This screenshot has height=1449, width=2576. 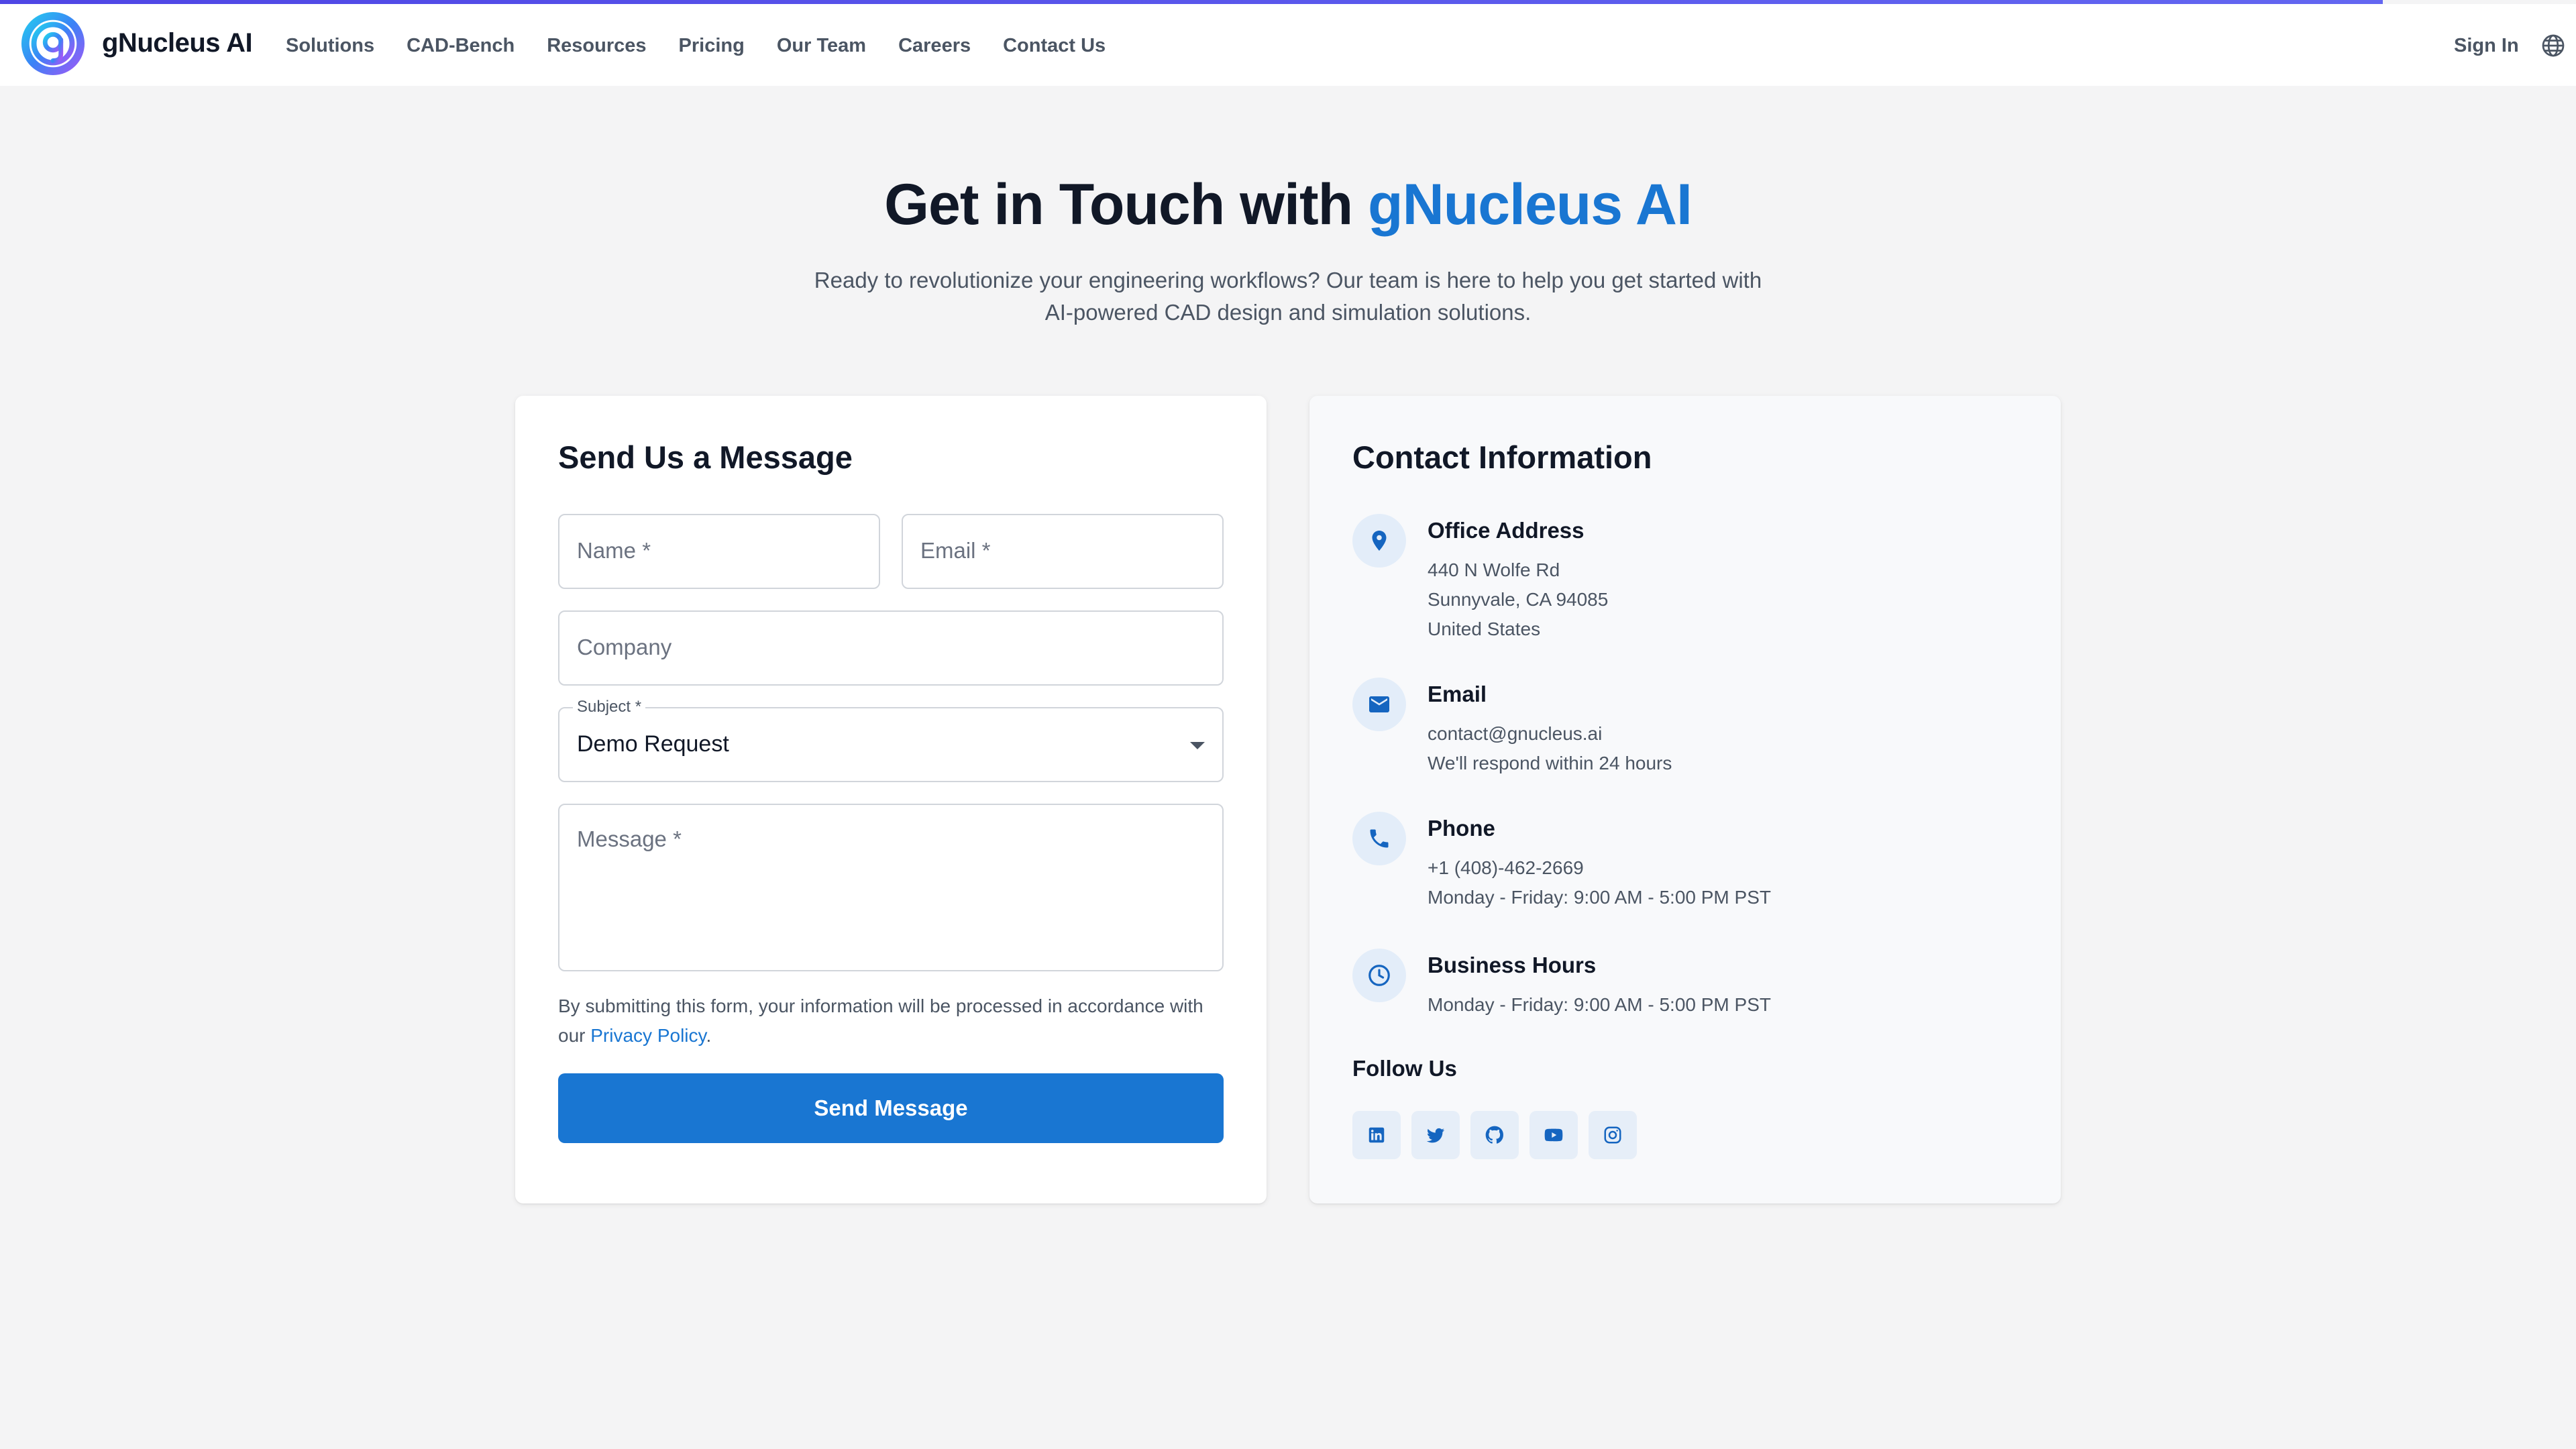 What do you see at coordinates (1550, 734) in the screenshot?
I see `email-address: contact@gnucleus.ai` at bounding box center [1550, 734].